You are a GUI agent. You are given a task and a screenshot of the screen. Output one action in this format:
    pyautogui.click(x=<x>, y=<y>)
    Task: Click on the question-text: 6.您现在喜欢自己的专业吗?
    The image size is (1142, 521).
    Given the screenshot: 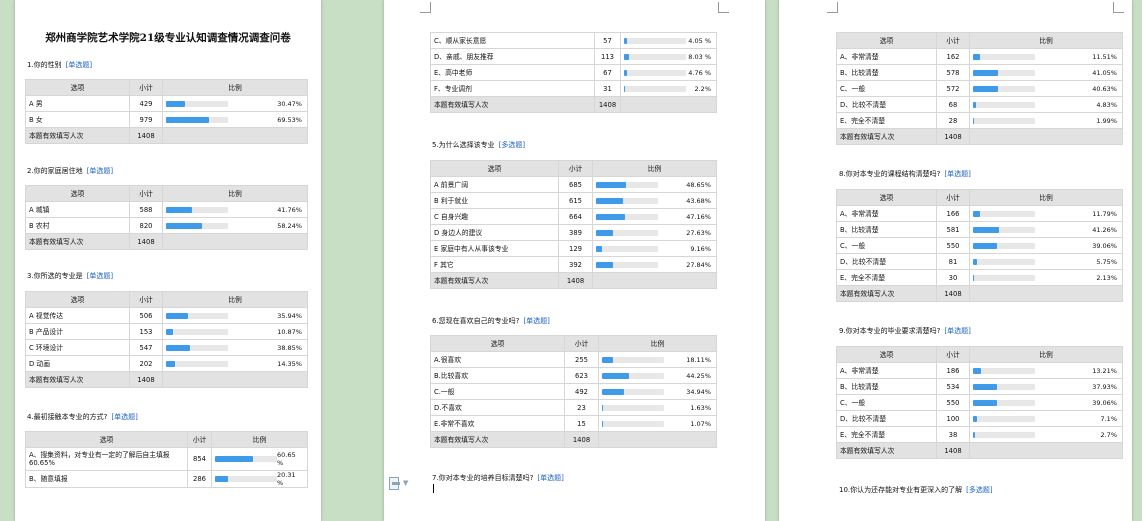 What is the action you would take?
    pyautogui.click(x=476, y=321)
    